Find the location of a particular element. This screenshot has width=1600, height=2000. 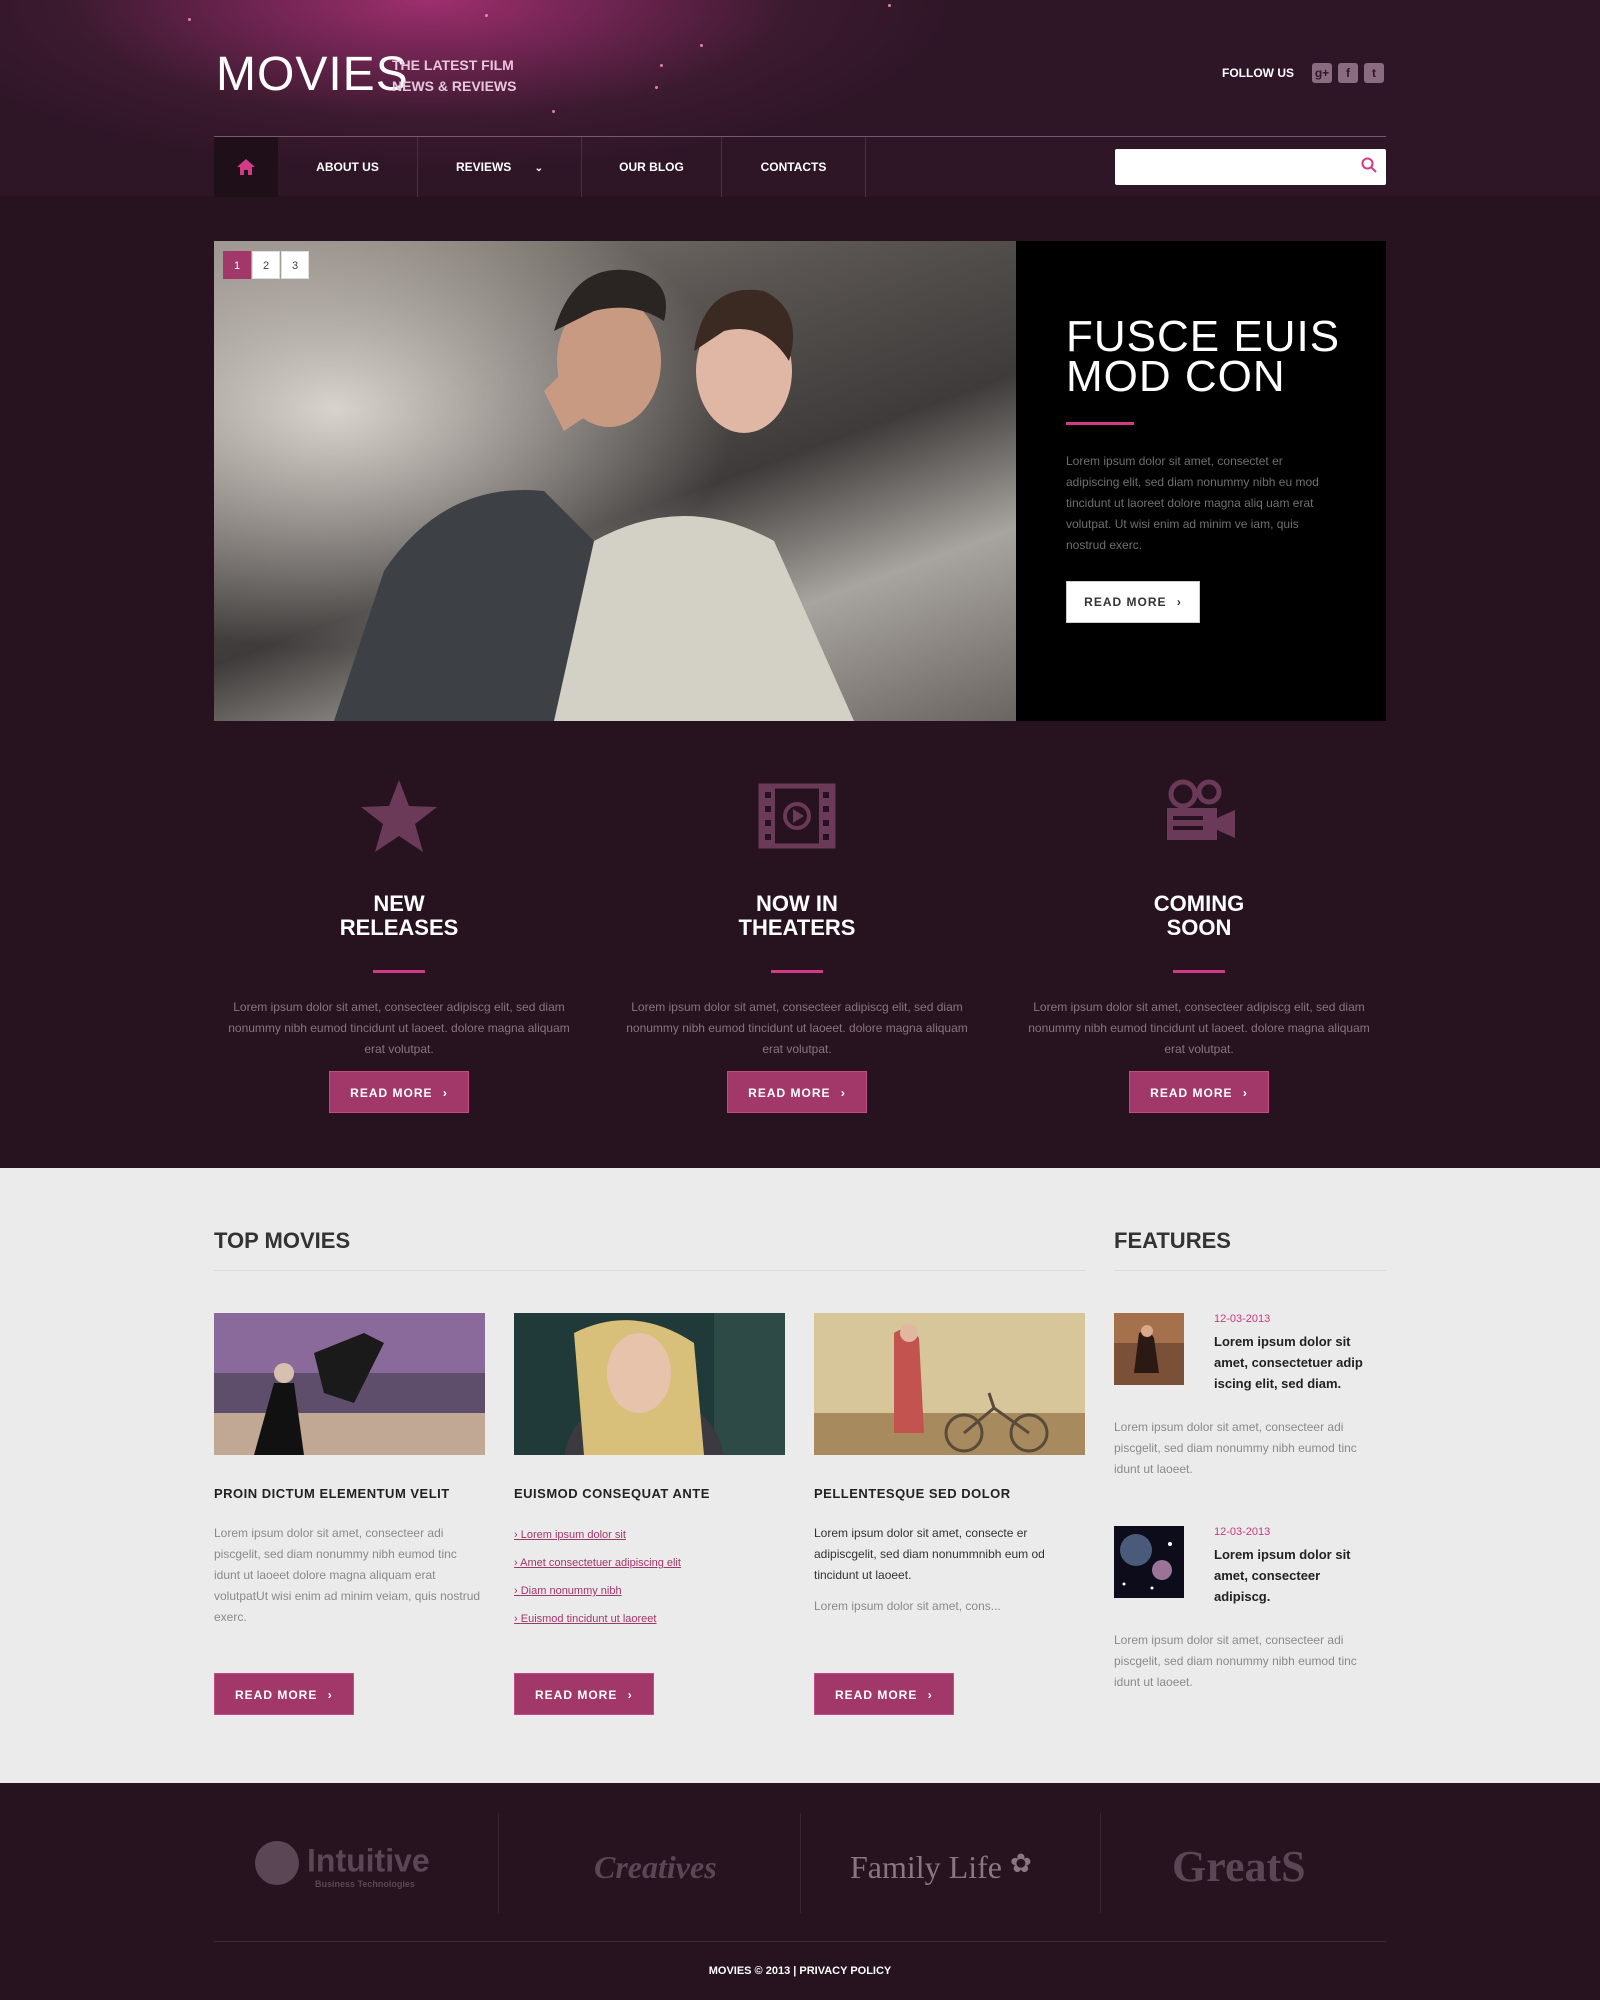

slider-page-1: 1 is located at coordinates (237, 265).